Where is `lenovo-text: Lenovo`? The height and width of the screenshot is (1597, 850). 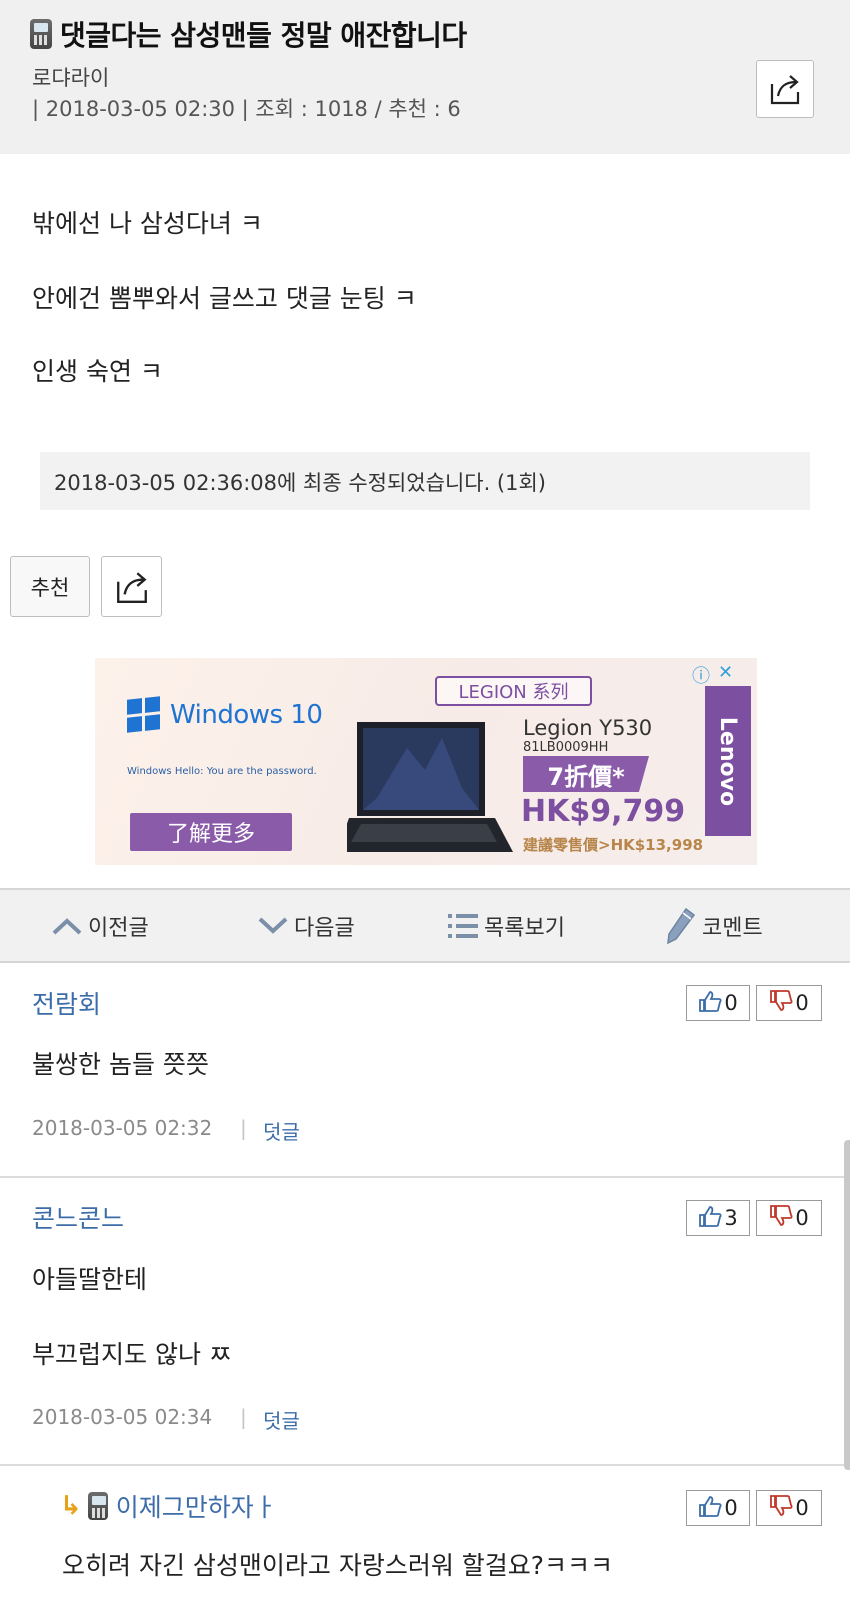 lenovo-text: Lenovo is located at coordinates (728, 761).